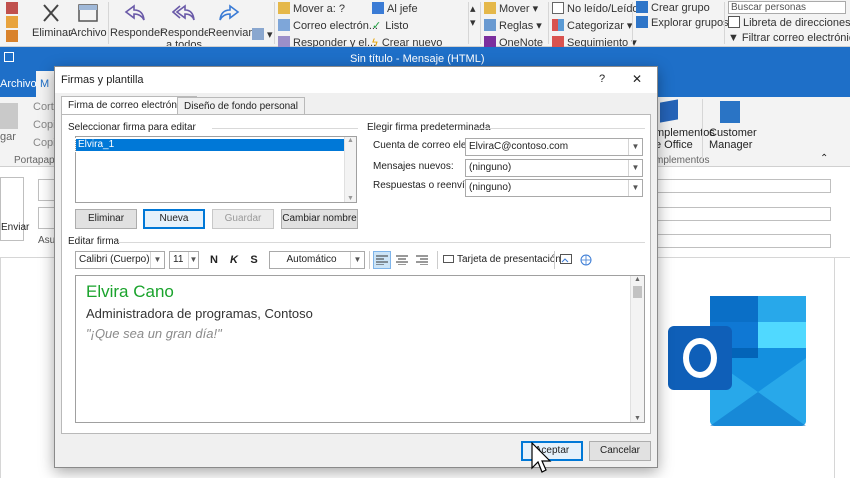  What do you see at coordinates (490, 8) in the screenshot?
I see `move-icon` at bounding box center [490, 8].